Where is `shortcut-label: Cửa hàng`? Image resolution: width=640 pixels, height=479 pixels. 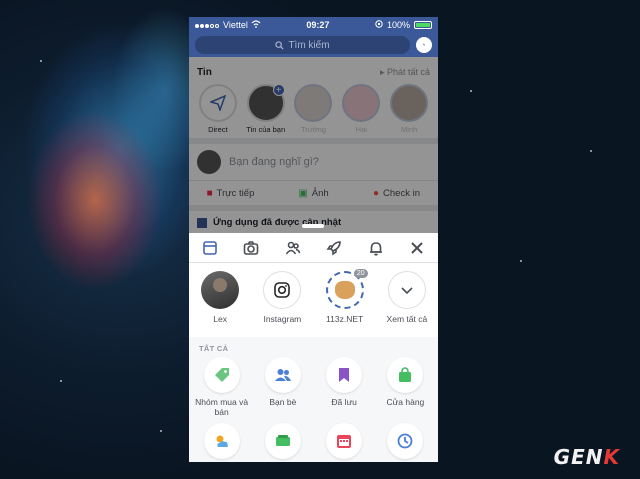
shortcut-label: Cửa hàng is located at coordinates (405, 402).